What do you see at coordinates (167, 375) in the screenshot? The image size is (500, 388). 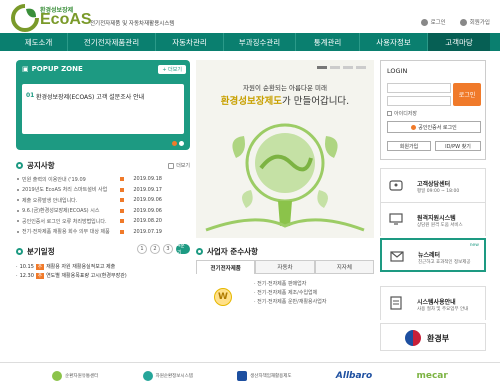 I see `footer-link-resource-system: 자원순환정보시스템` at bounding box center [167, 375].